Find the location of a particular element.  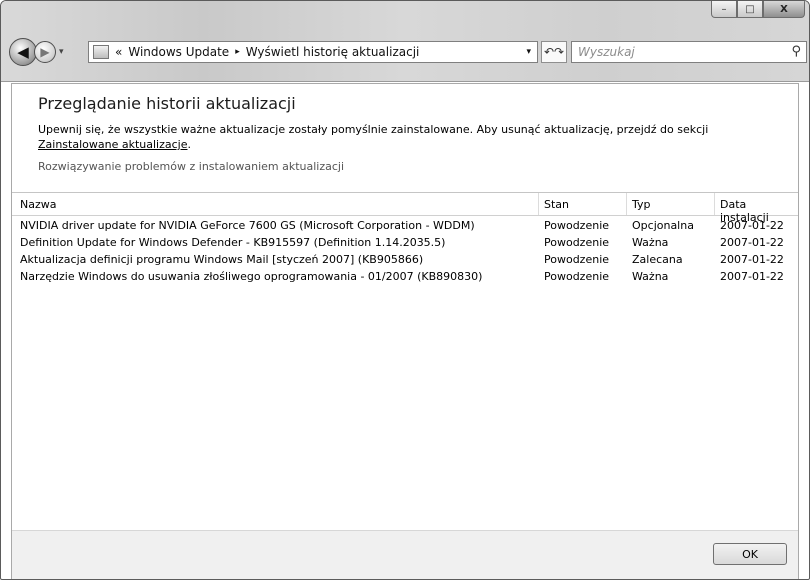

ok-button: OK is located at coordinates (750, 554).